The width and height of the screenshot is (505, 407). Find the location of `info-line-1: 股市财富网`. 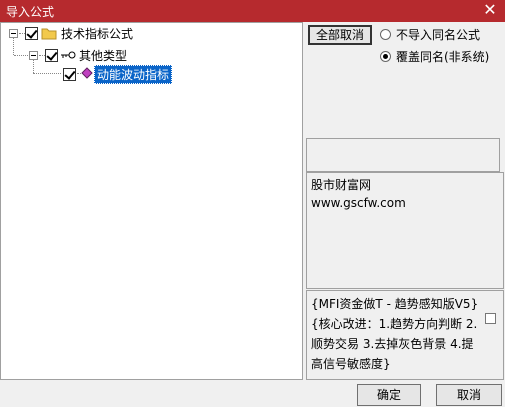

info-line-1: 股市财富网 is located at coordinates (341, 185).